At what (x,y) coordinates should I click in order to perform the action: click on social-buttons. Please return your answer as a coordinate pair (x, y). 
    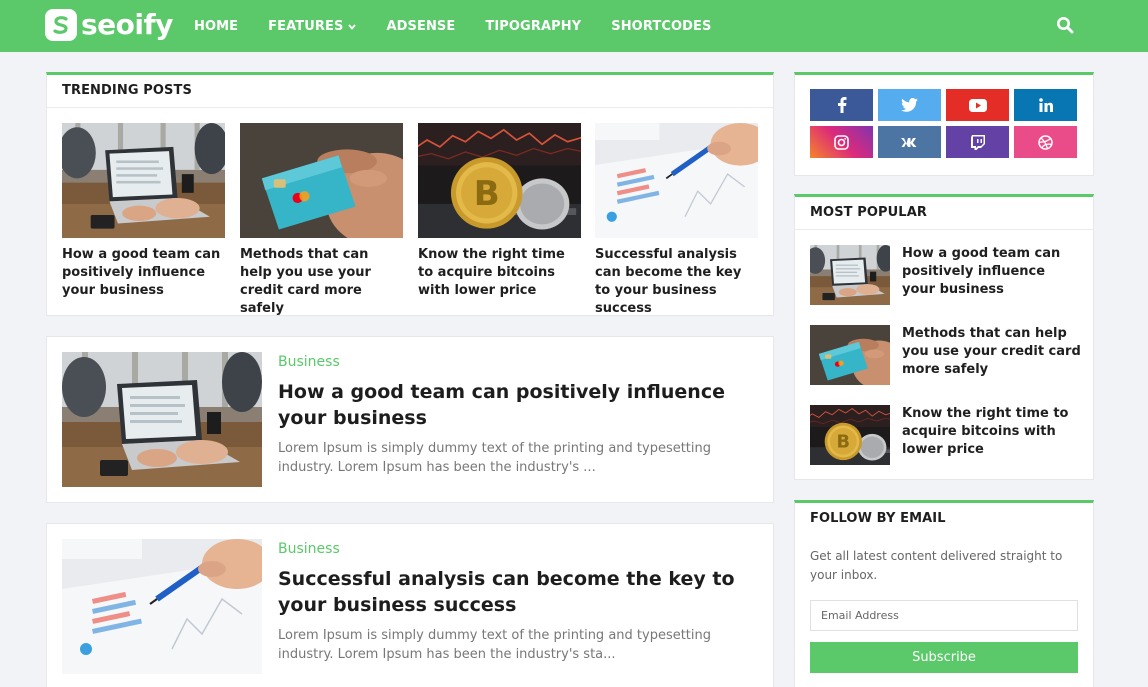
    Looking at the image, I should click on (944, 123).